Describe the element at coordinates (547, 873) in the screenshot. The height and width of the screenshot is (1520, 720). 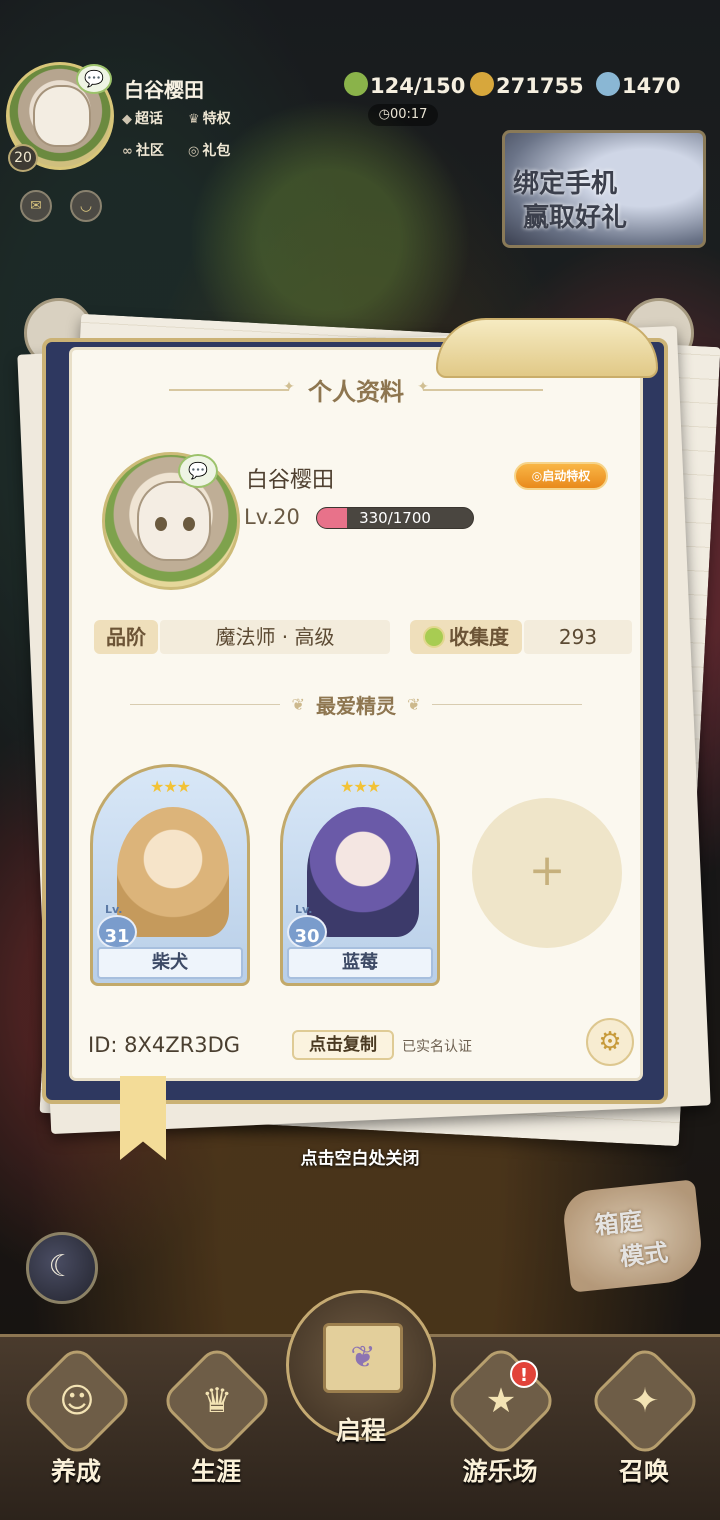
I see `add-favorite-button: +` at that location.